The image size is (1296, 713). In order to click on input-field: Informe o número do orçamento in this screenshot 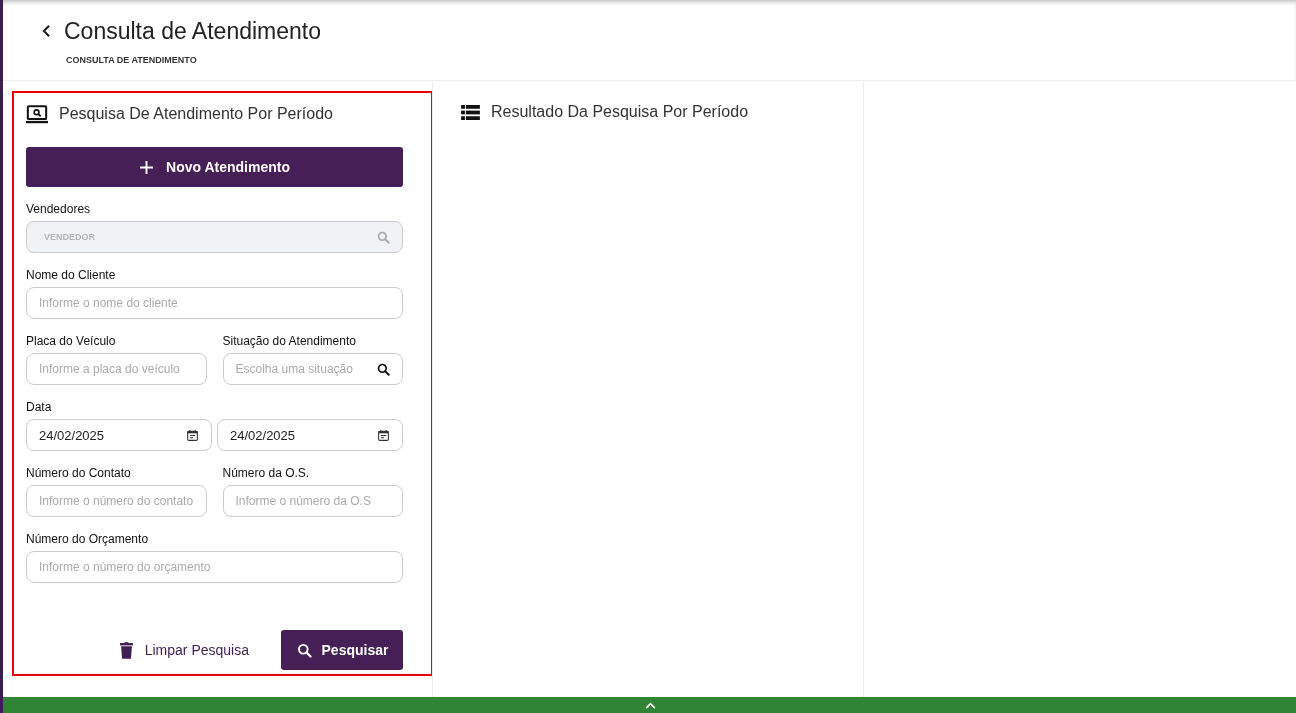, I will do `click(214, 567)`.